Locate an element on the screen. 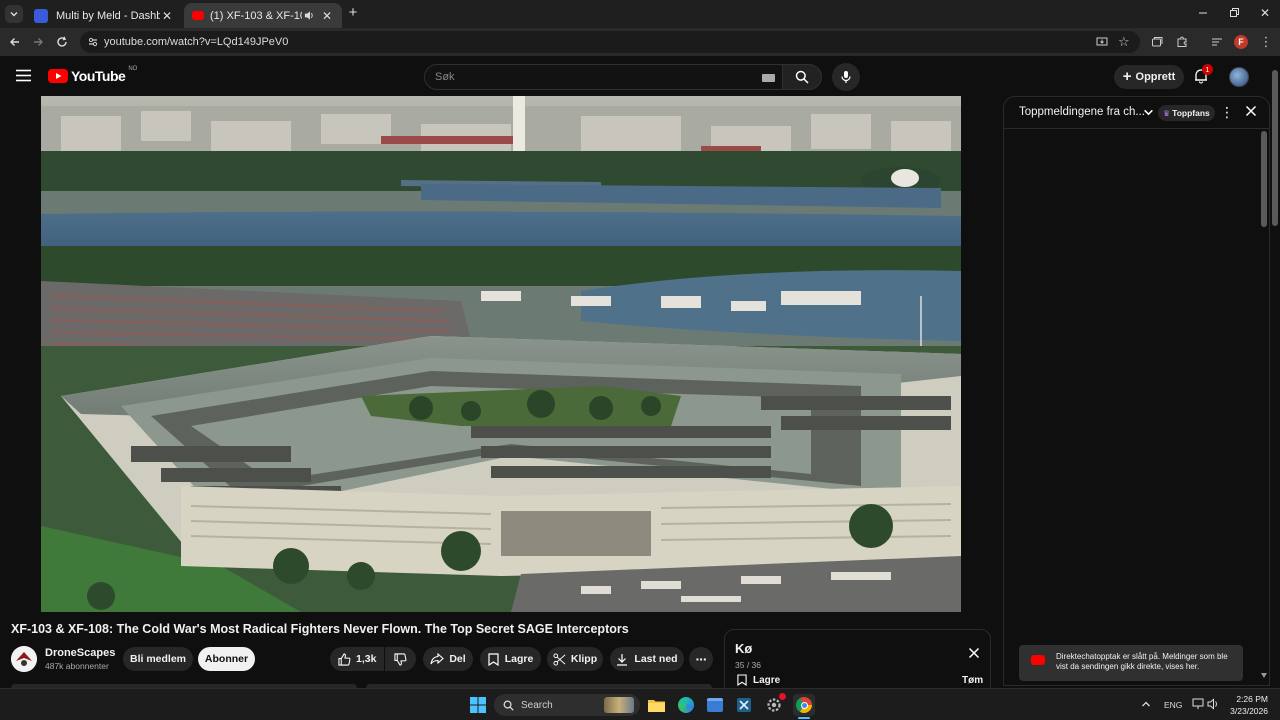  subscribe-button: Abonner is located at coordinates (226, 659).